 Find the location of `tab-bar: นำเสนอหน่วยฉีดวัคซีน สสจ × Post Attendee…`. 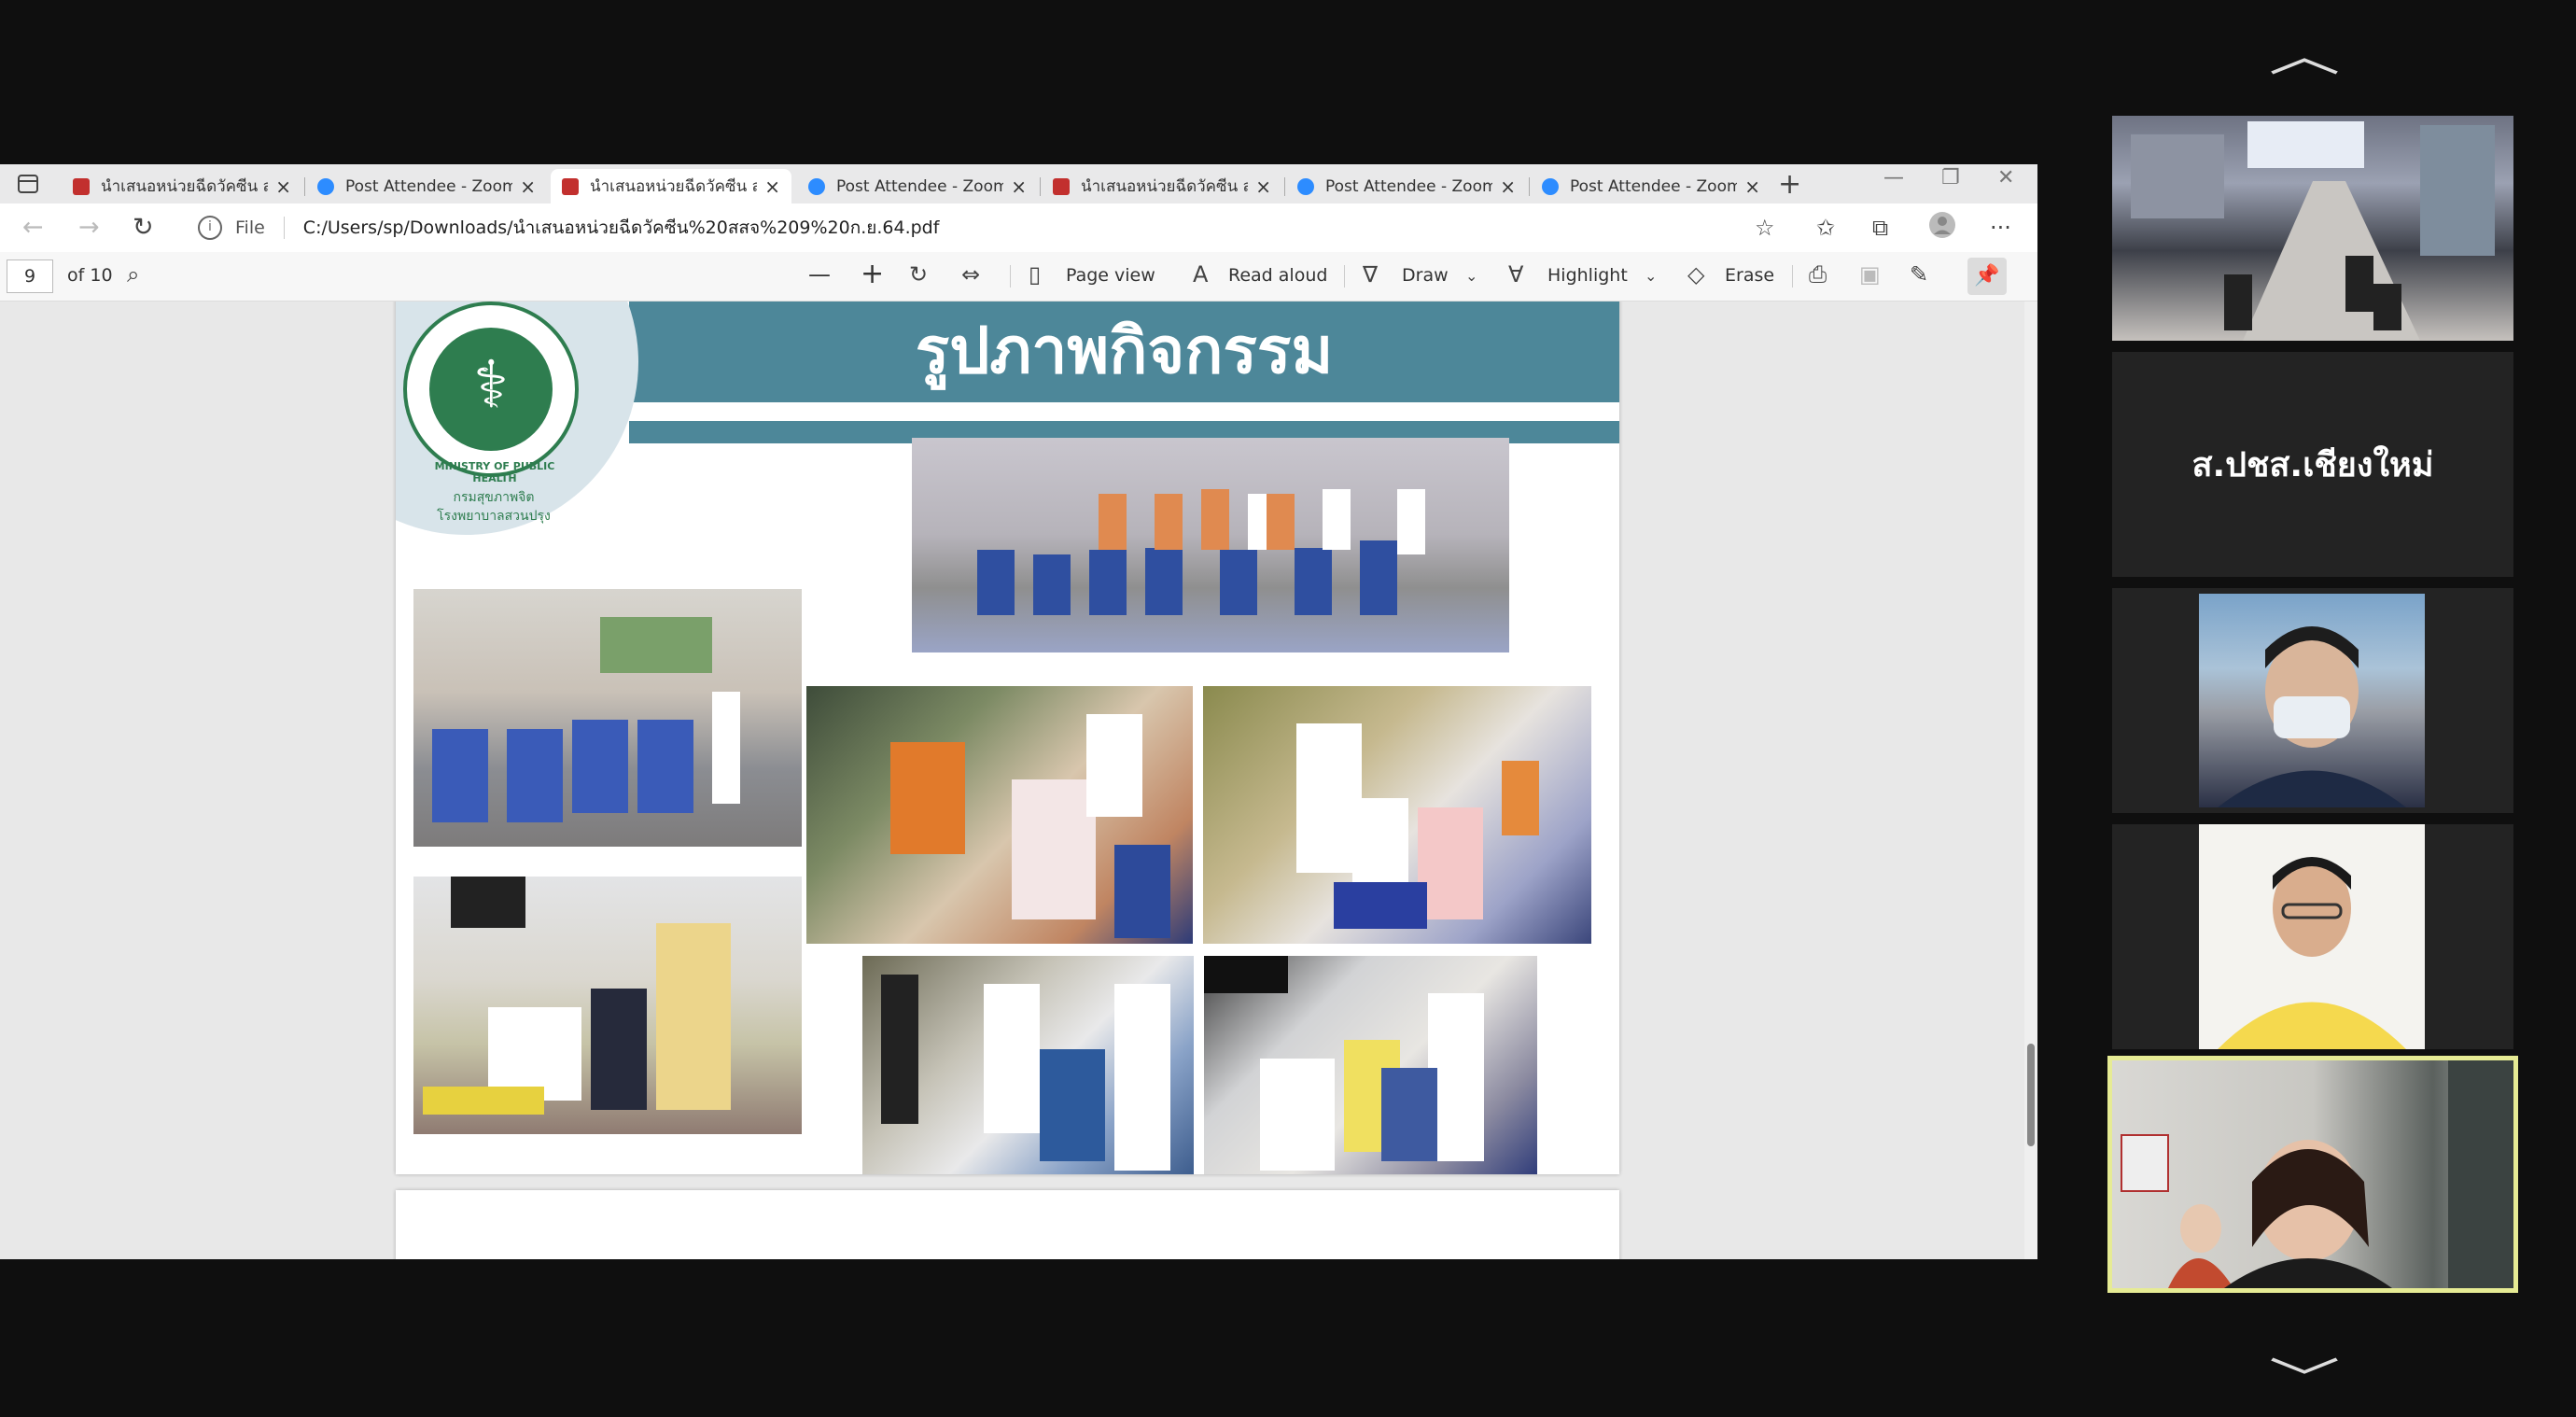

tab-bar: นำเสนอหน่วยฉีดวัคซีน สสจ × Post Attendee… is located at coordinates (1018, 183).